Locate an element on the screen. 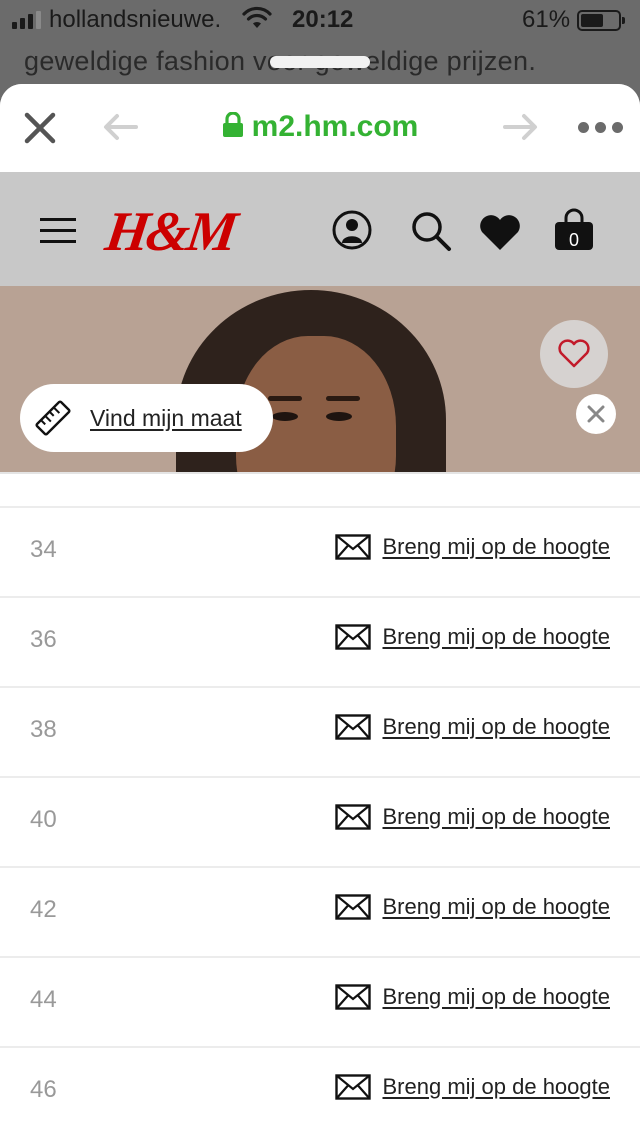 This screenshot has width=640, height=1136. size-row: 44 Breng mij op de hoogte is located at coordinates (320, 1003).